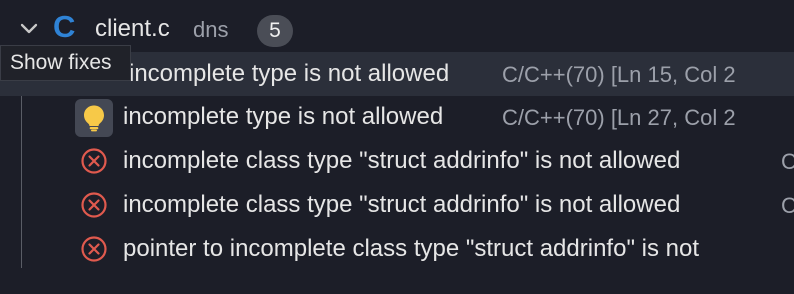 The width and height of the screenshot is (794, 294). I want to click on show-fixes-button, so click(94, 118).